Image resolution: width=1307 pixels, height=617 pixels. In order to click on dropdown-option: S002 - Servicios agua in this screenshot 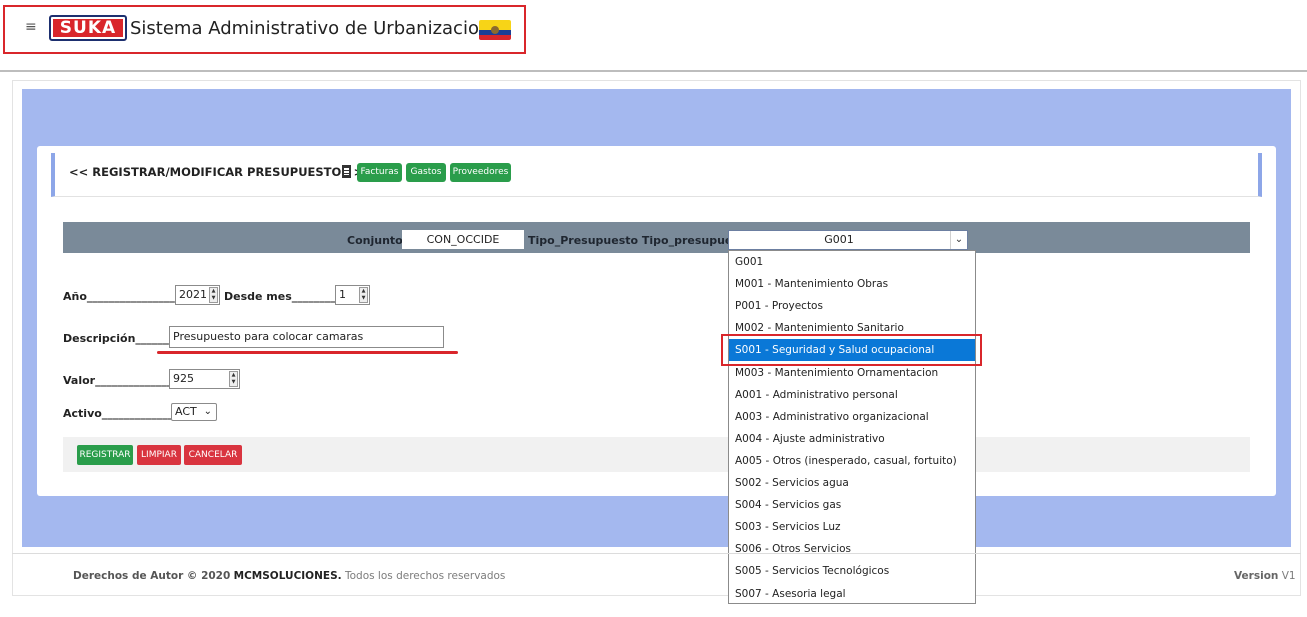, I will do `click(852, 483)`.